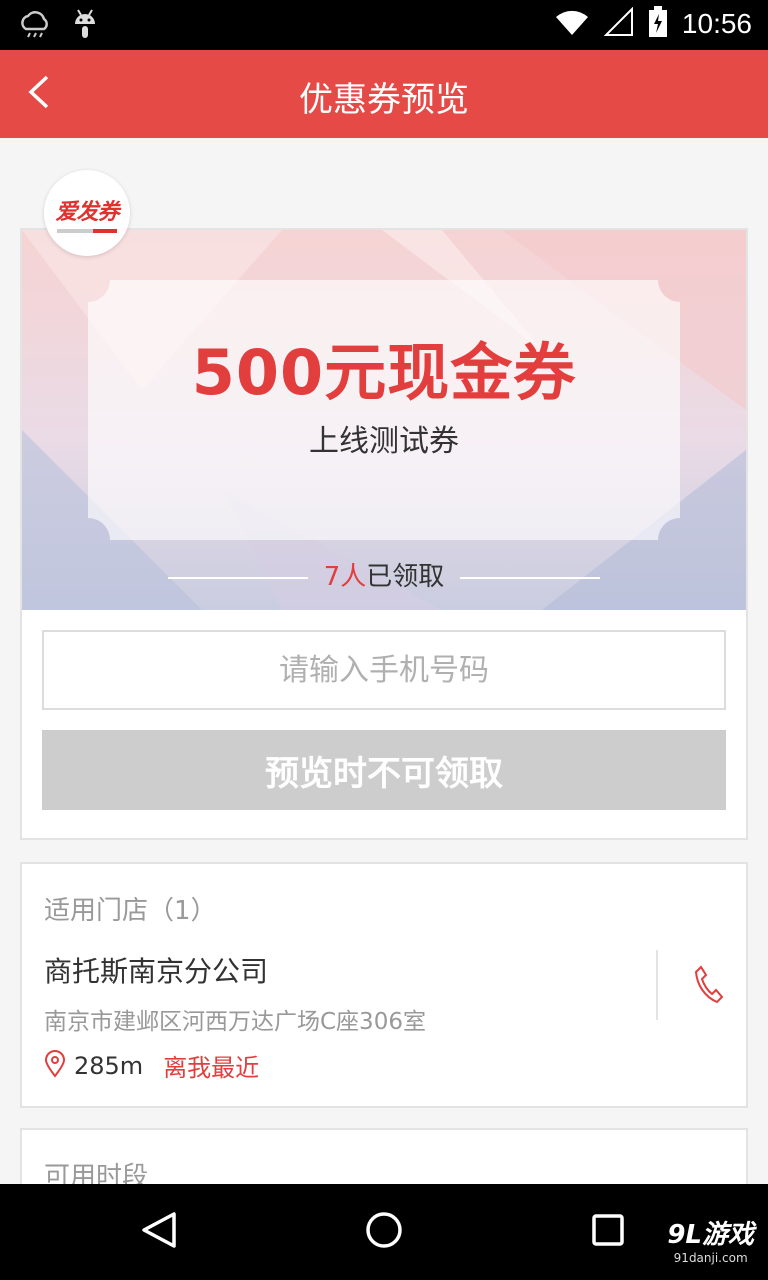  I want to click on status-bar: 10:56, so click(384, 25).